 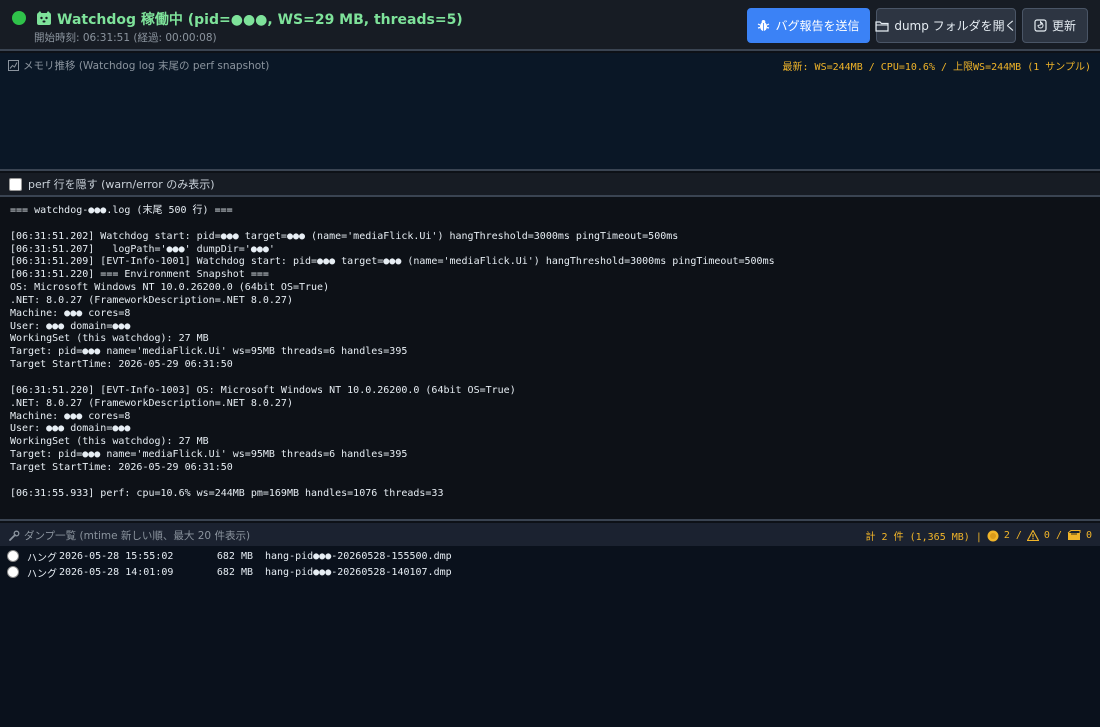 I want to click on log-line: === watchdog-●●●.log (末尾 500 行) ===, so click(x=121, y=210).